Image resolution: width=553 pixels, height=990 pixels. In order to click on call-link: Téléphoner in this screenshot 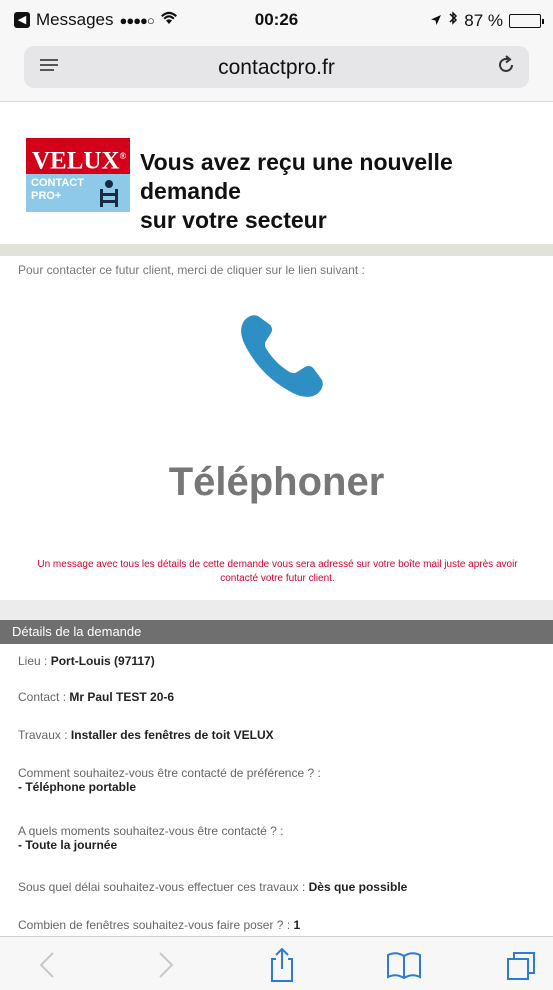, I will do `click(276, 482)`.